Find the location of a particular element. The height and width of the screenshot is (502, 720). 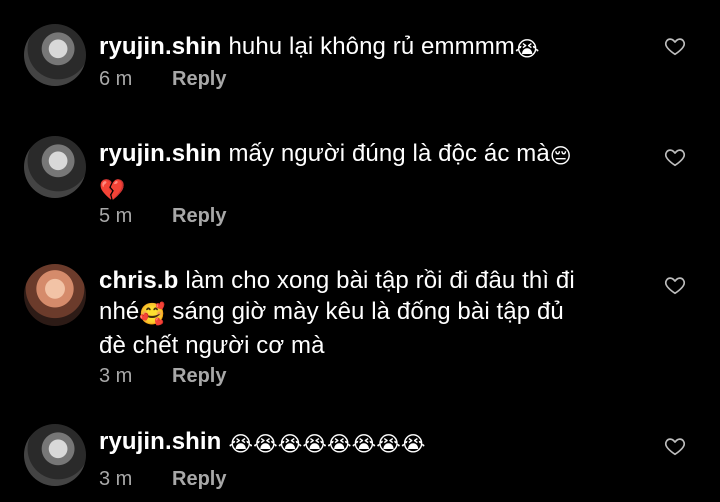

comment-text: huhu lại không rủ emmmm is located at coordinates (371, 46).